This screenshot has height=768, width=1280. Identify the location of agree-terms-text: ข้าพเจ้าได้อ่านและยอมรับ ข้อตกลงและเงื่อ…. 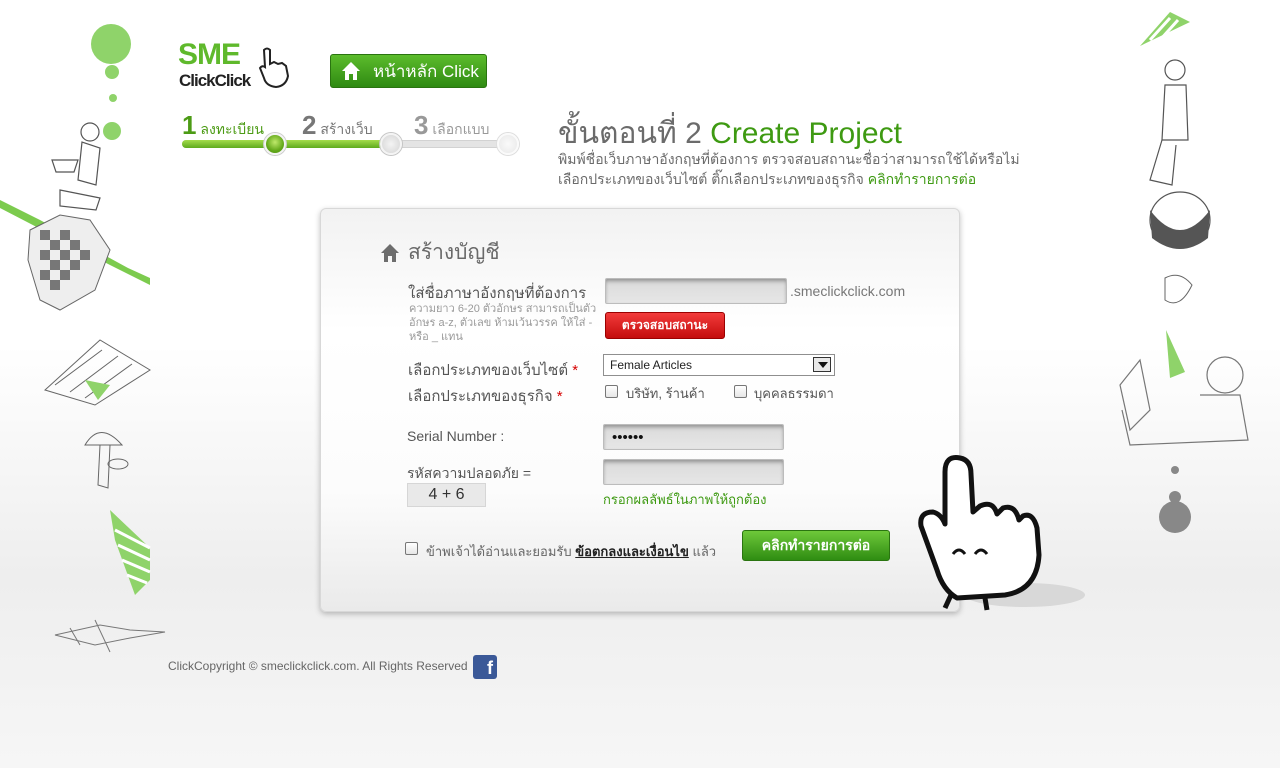
(571, 551).